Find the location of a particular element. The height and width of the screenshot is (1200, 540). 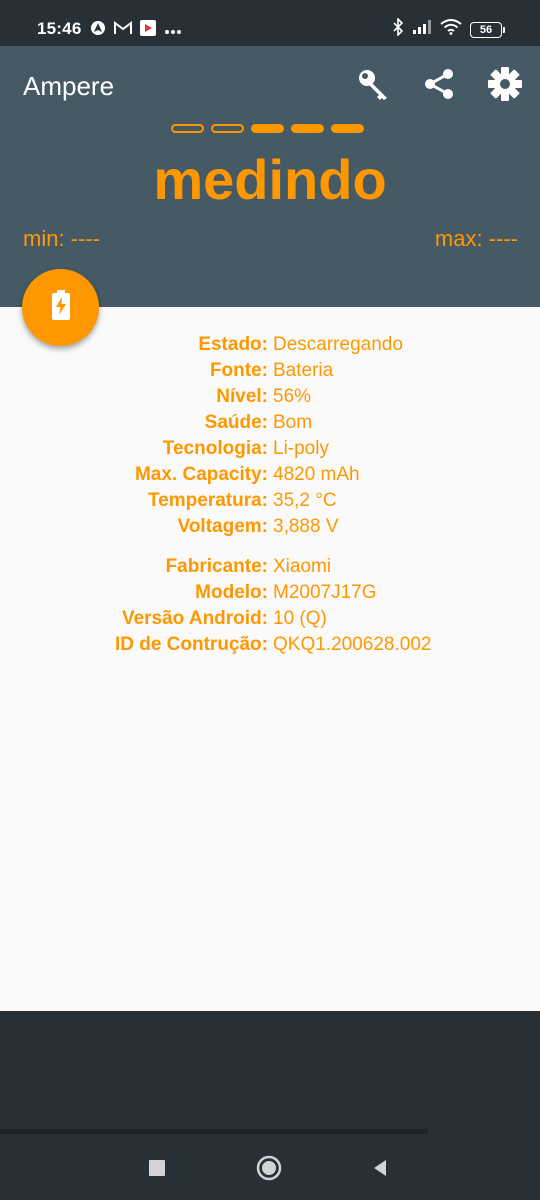

info-row: Voltagem: 3,888 V is located at coordinates (270, 529).